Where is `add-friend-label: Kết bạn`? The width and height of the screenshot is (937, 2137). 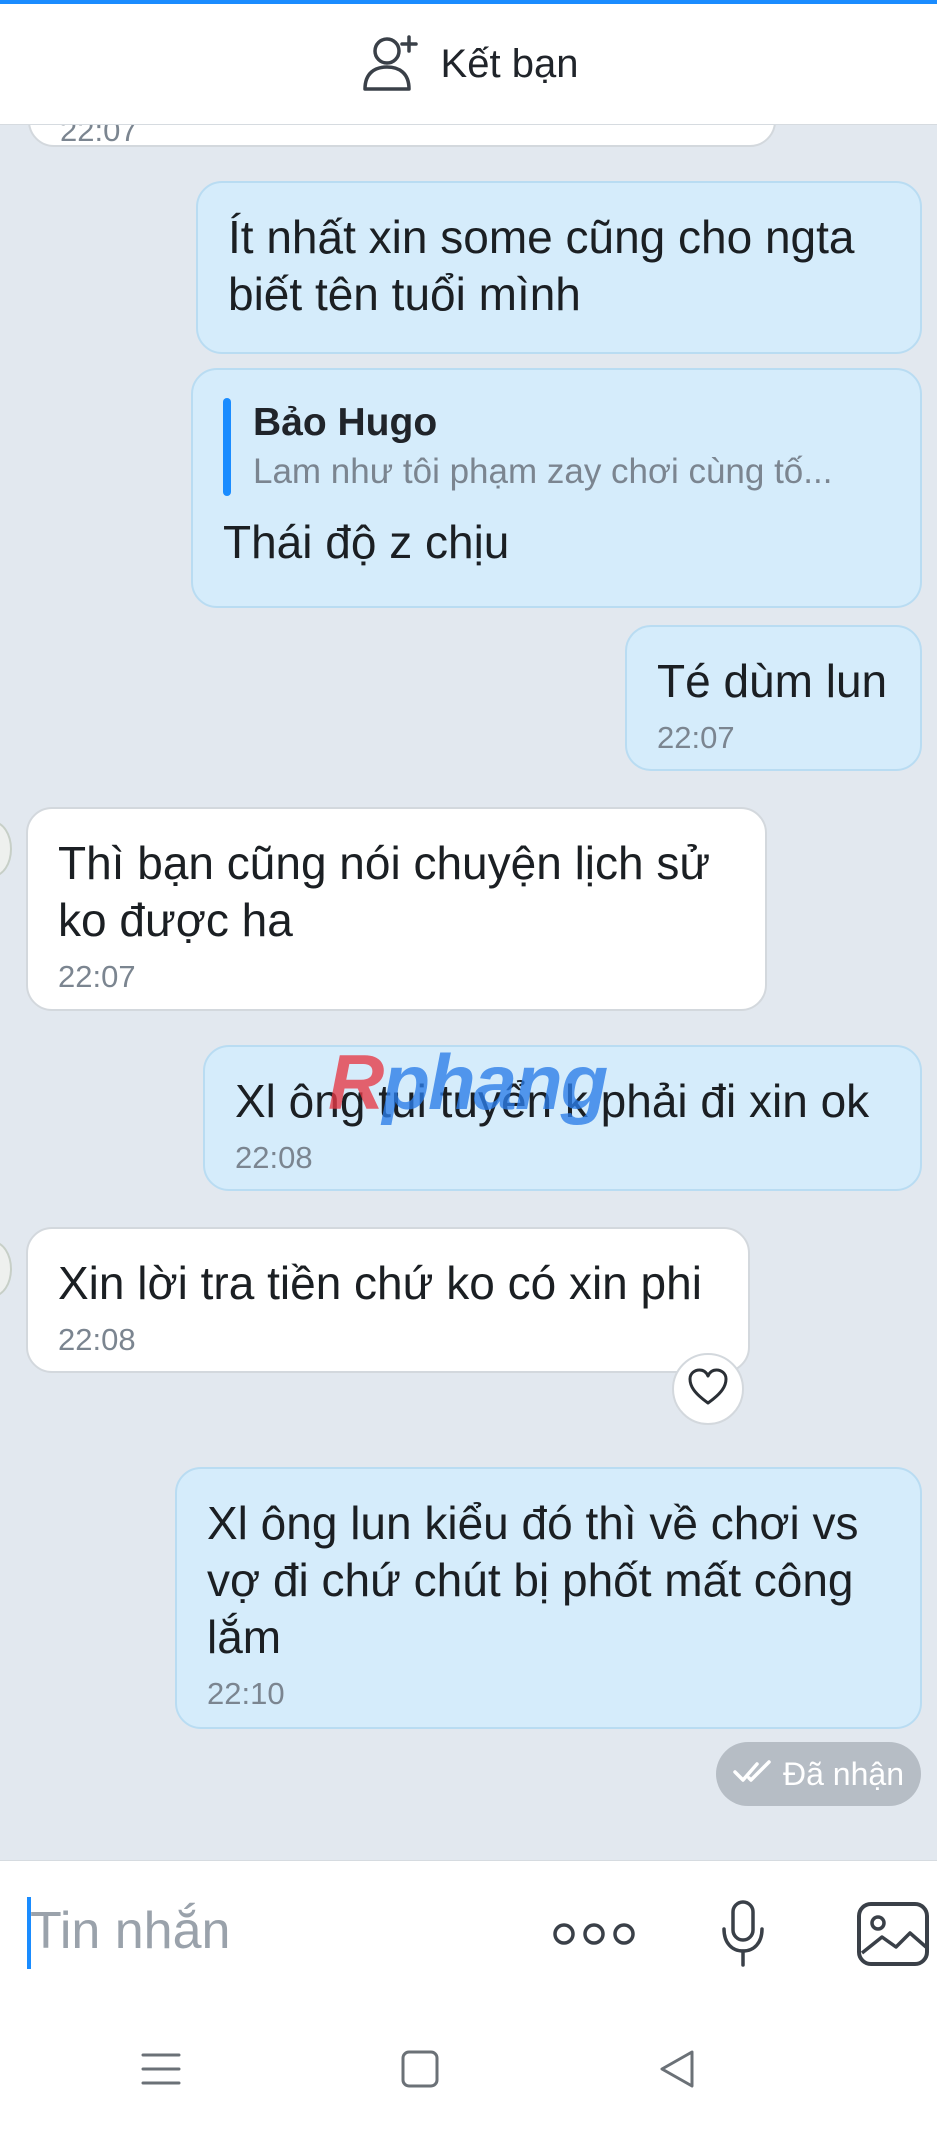
add-friend-label: Kết bạn is located at coordinates (509, 63).